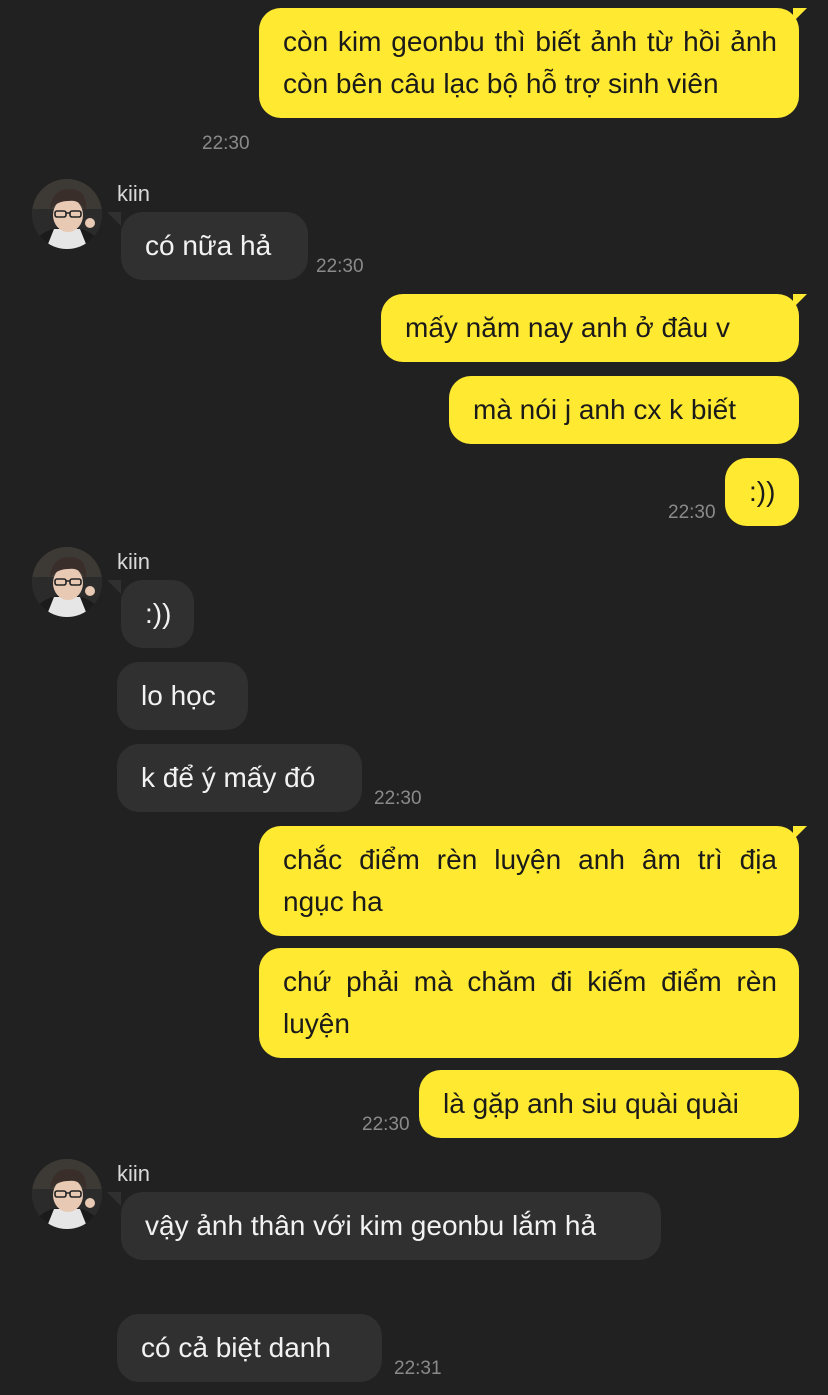  I want to click on message-text: có nữa hả, so click(208, 245).